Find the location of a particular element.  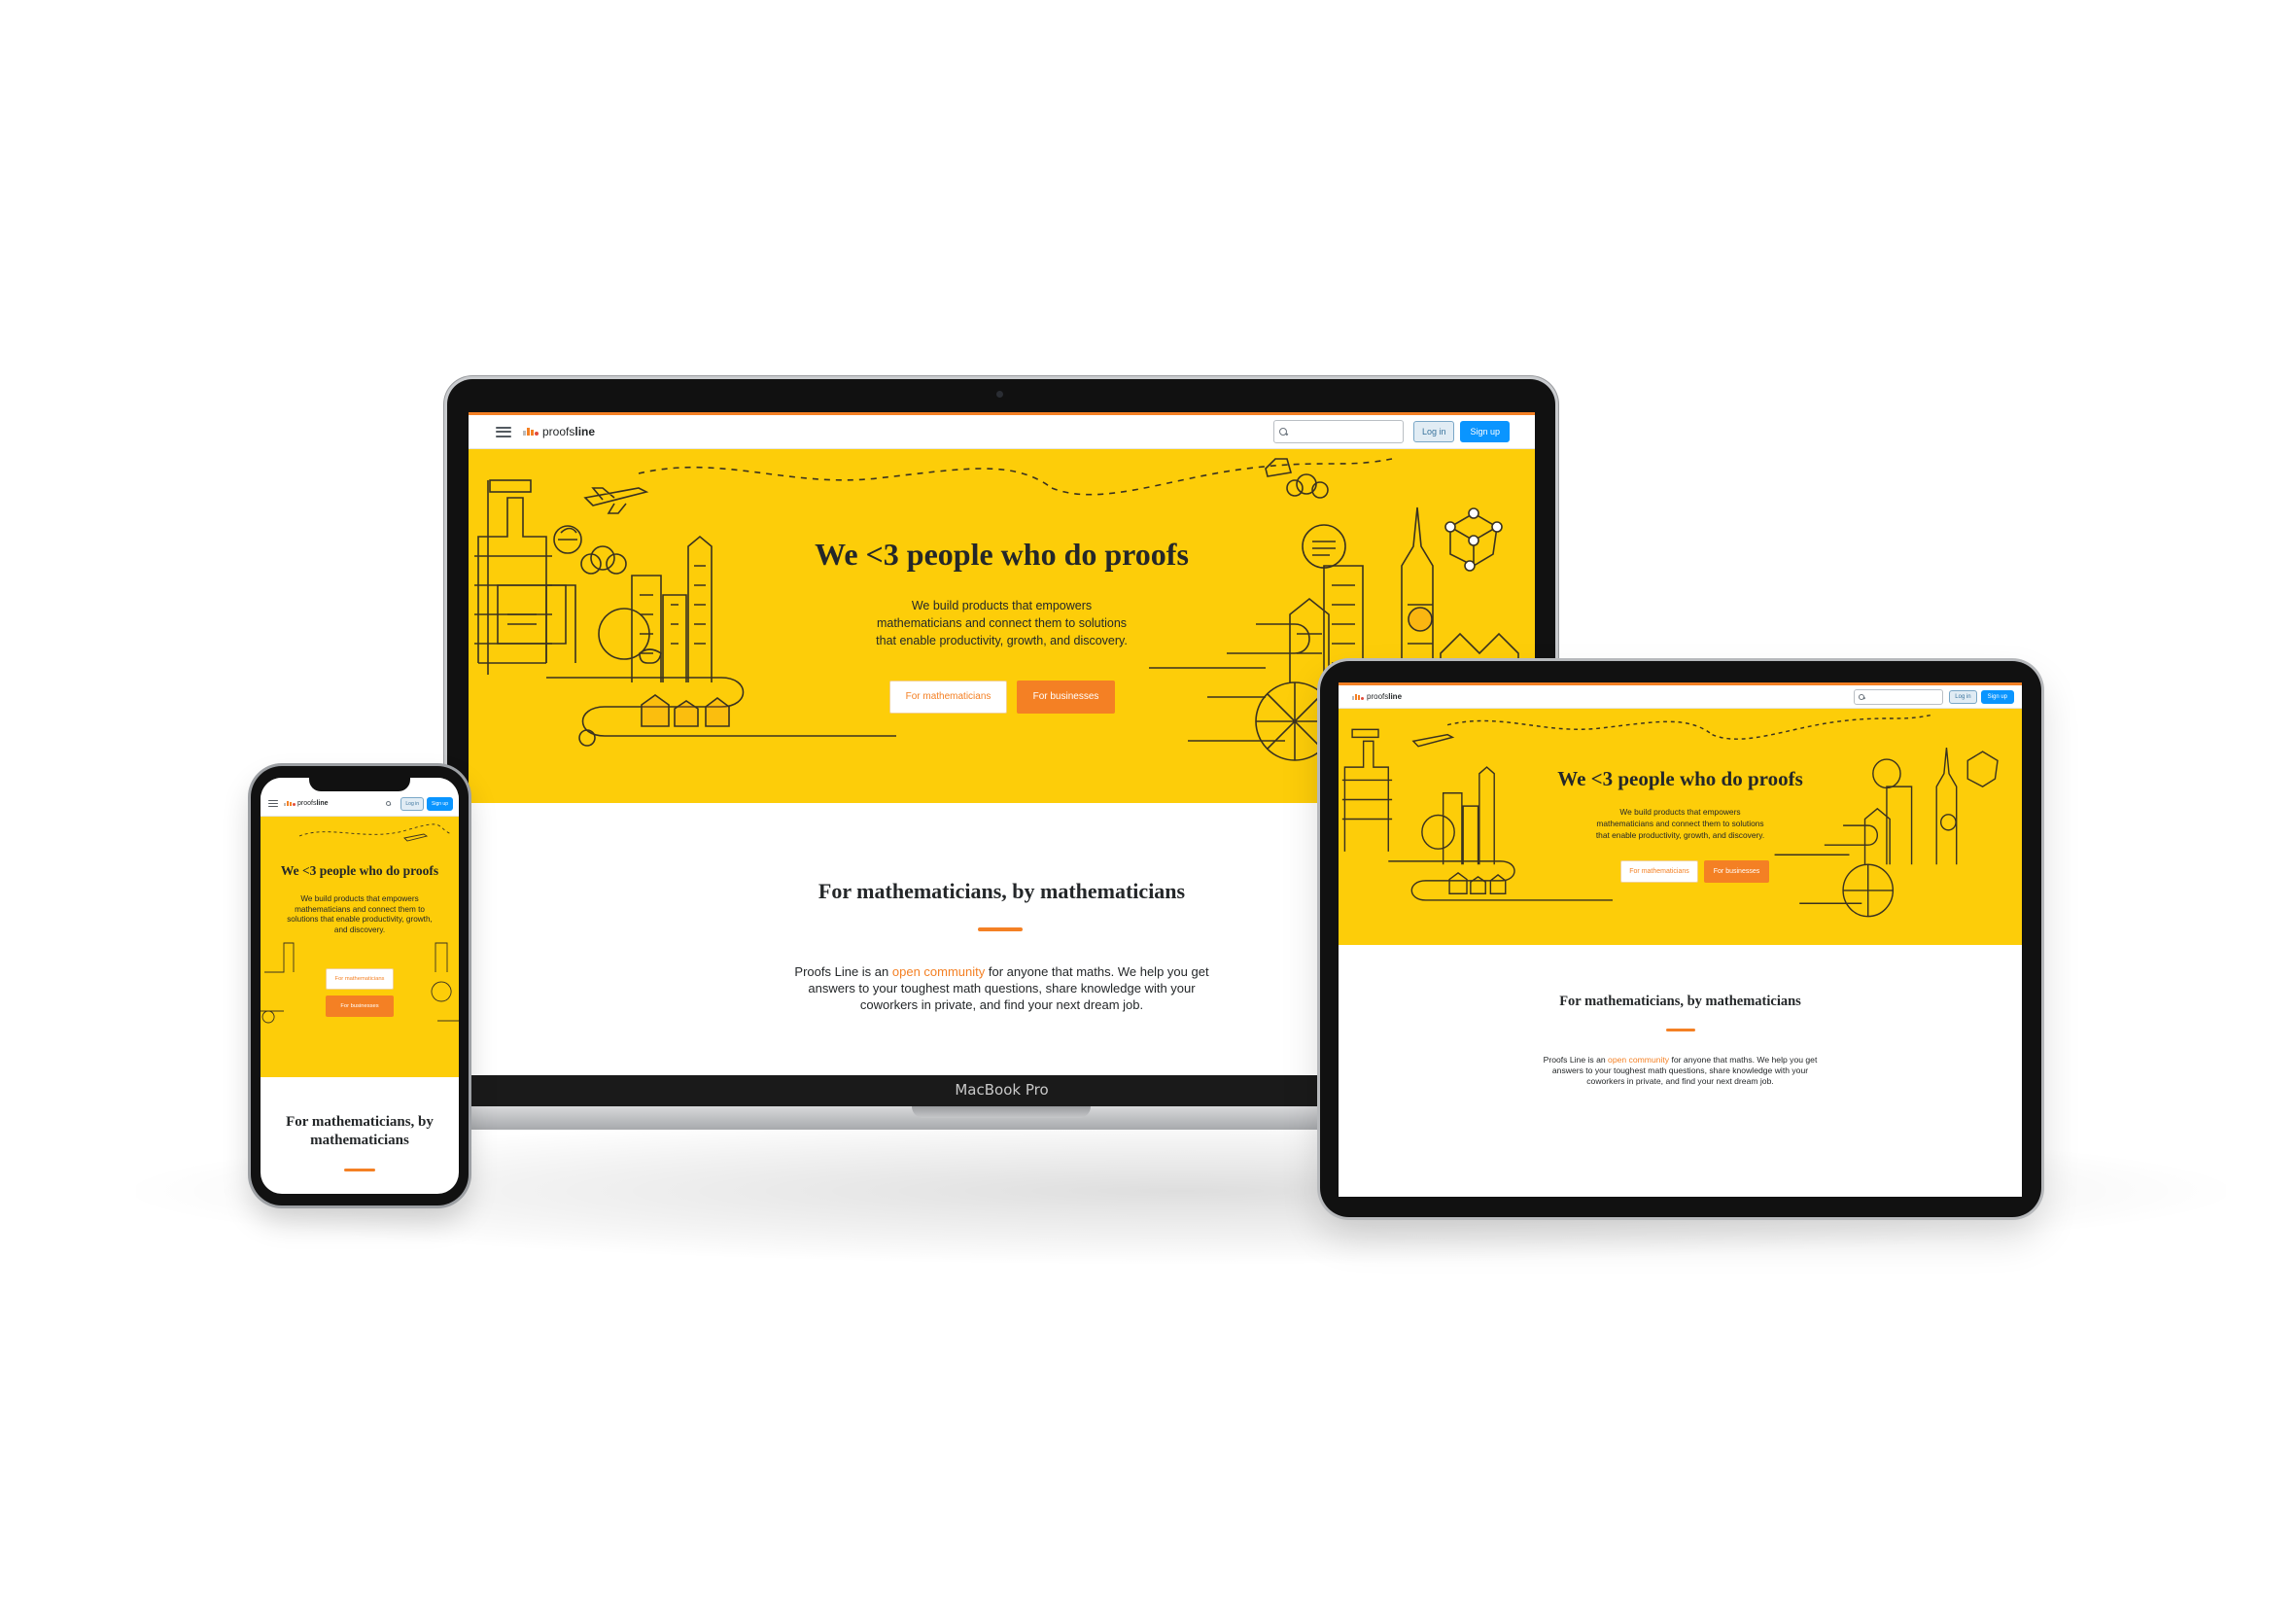

city-illustration is located at coordinates (360, 923).